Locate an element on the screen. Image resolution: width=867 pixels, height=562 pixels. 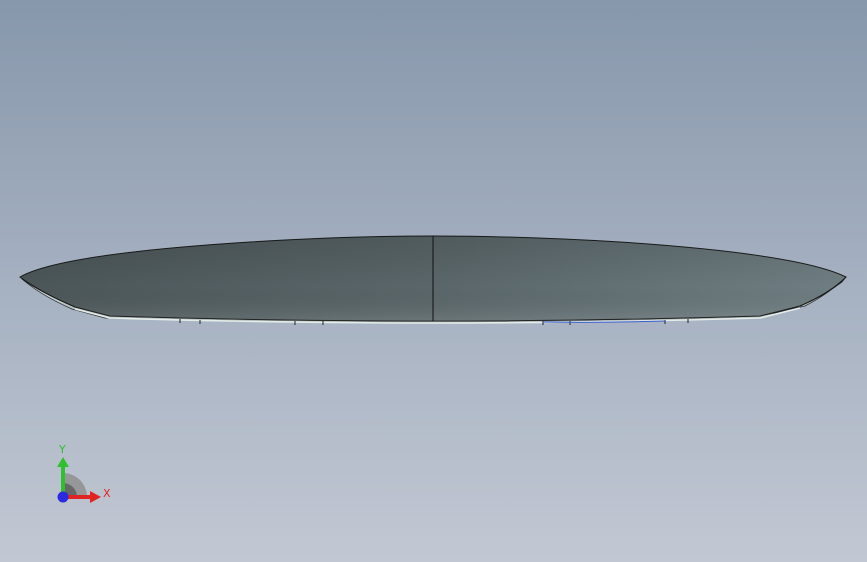
z-axis-dot is located at coordinates (63, 497).